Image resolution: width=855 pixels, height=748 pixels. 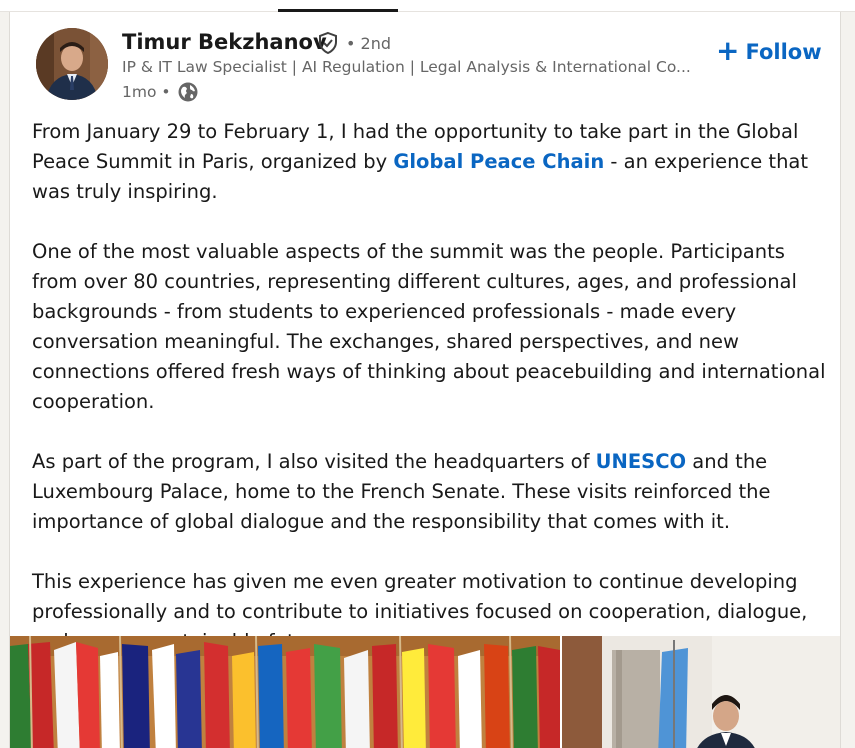 I want to click on connection-degree: • 2nd, so click(x=368, y=43).